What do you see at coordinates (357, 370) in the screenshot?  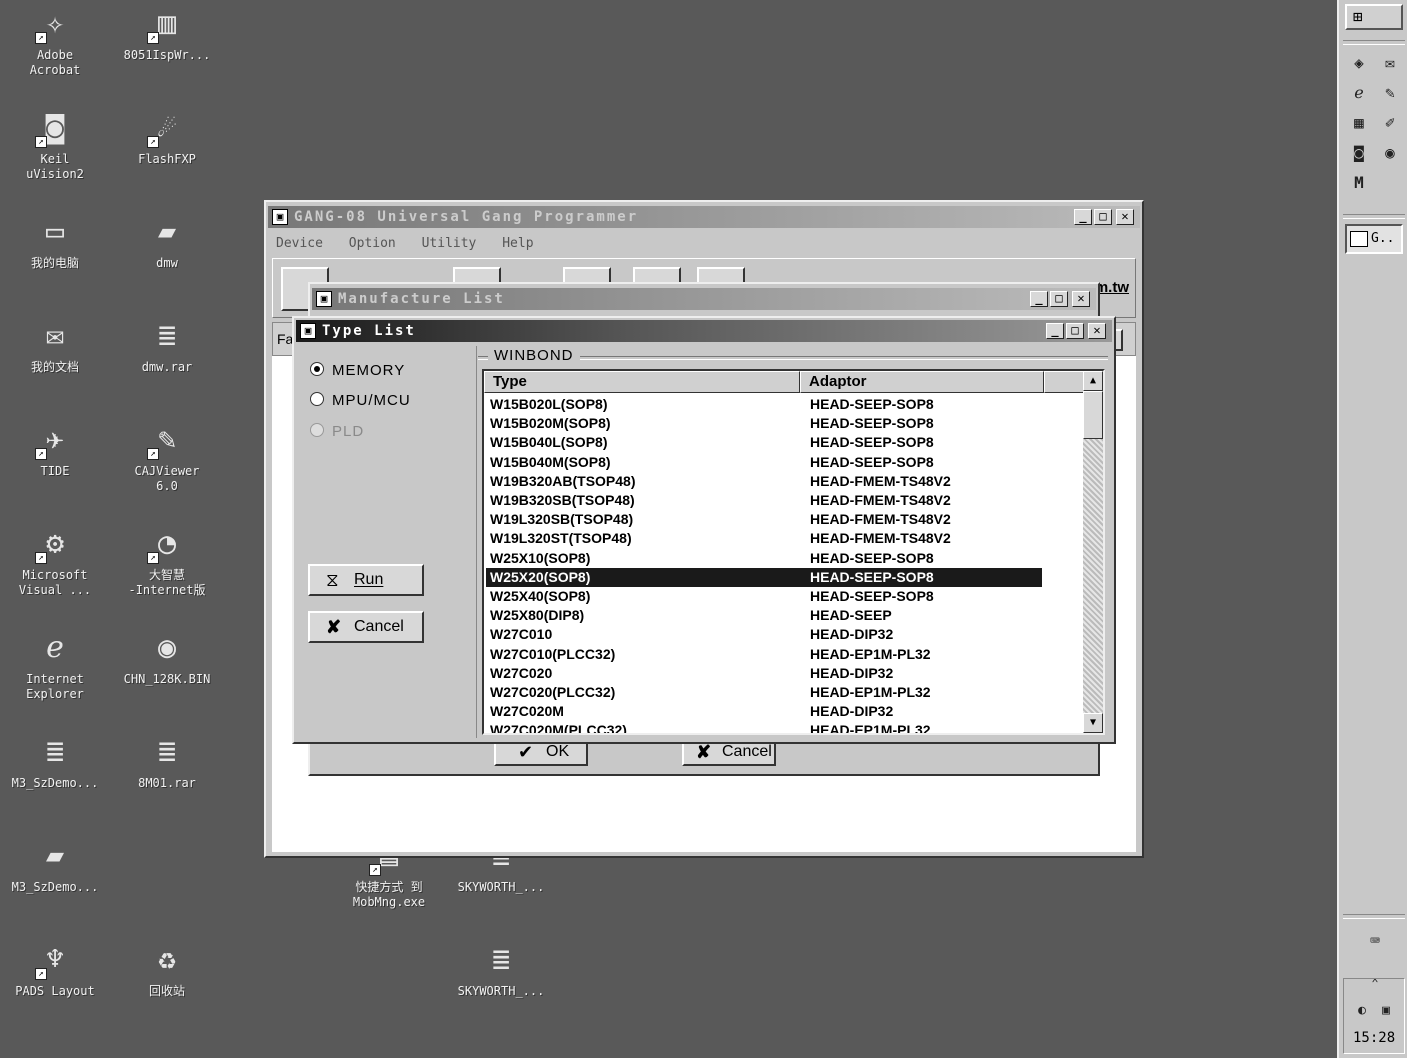 I see `radio-memory: MEMORY` at bounding box center [357, 370].